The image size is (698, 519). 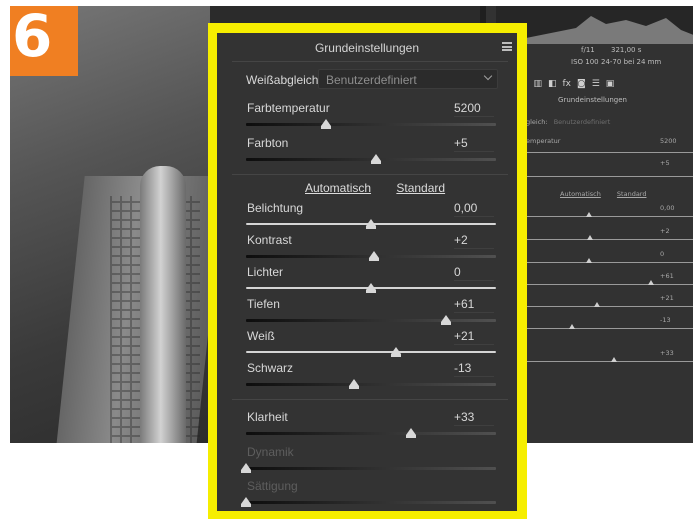 I want to click on shutter-speed: 321,00 s, so click(x=626, y=50).